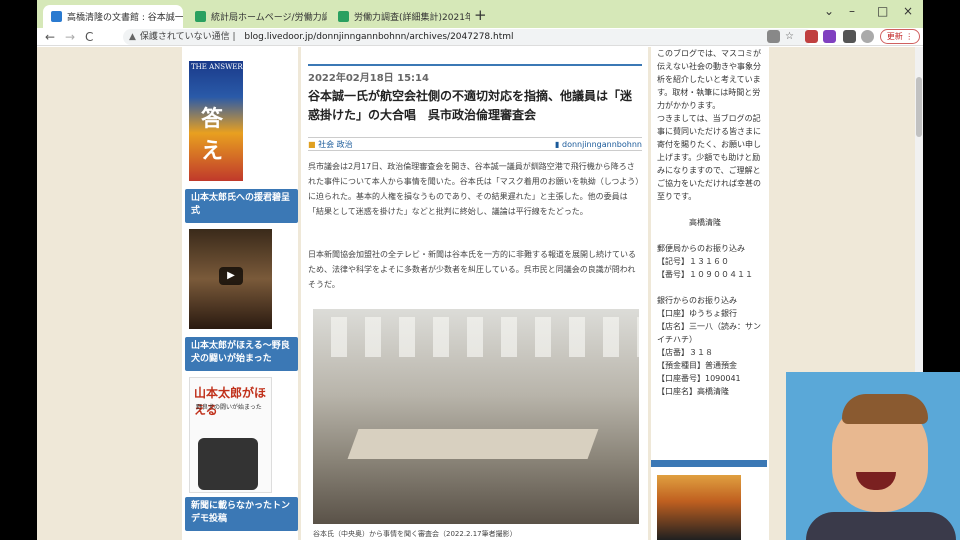 Image resolution: width=960 pixels, height=540 pixels. I want to click on forward-button: →, so click(70, 37).